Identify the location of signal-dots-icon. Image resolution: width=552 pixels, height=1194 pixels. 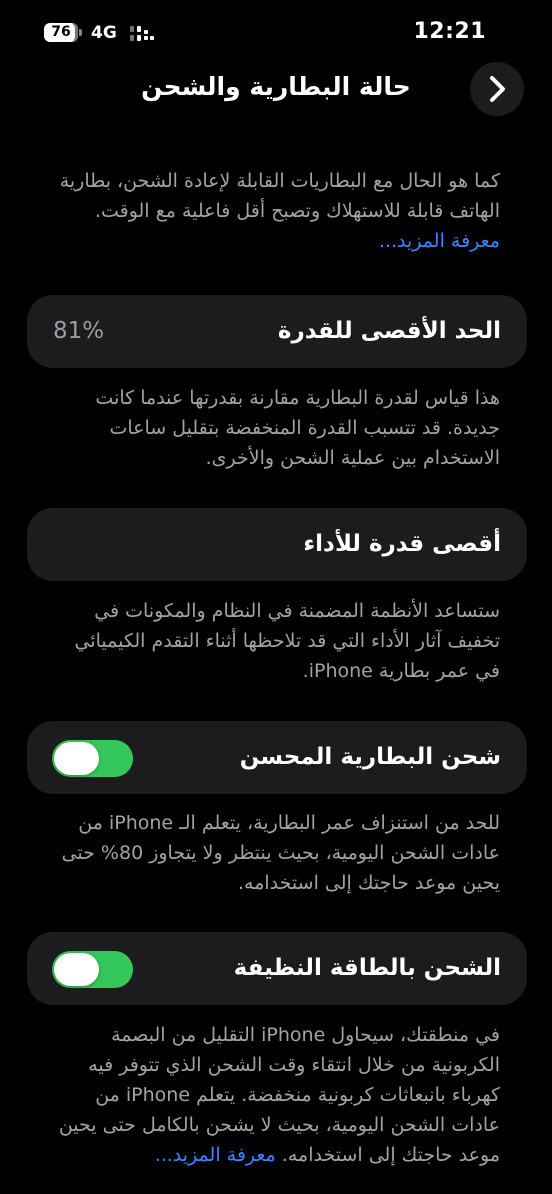
(142, 33).